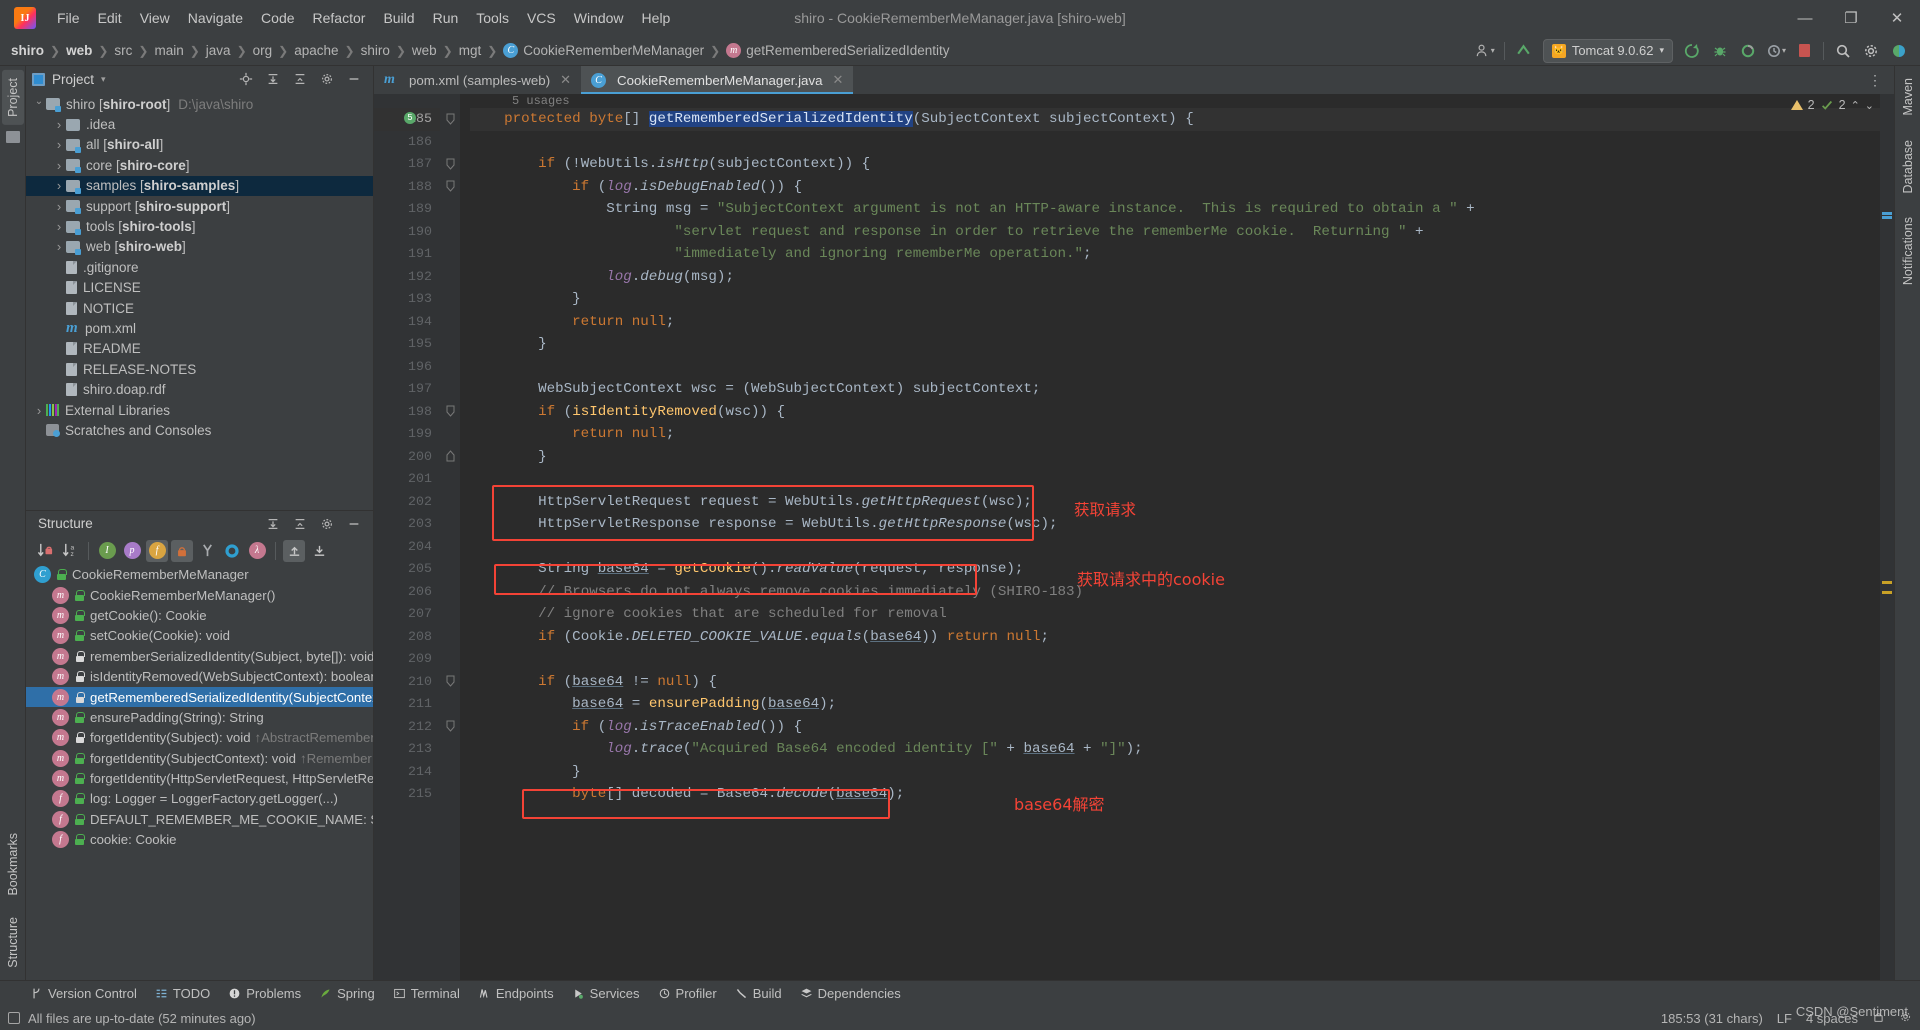 The width and height of the screenshot is (1920, 1030). What do you see at coordinates (199, 145) in the screenshot?
I see `project-tree-row: all [shiro-all]` at bounding box center [199, 145].